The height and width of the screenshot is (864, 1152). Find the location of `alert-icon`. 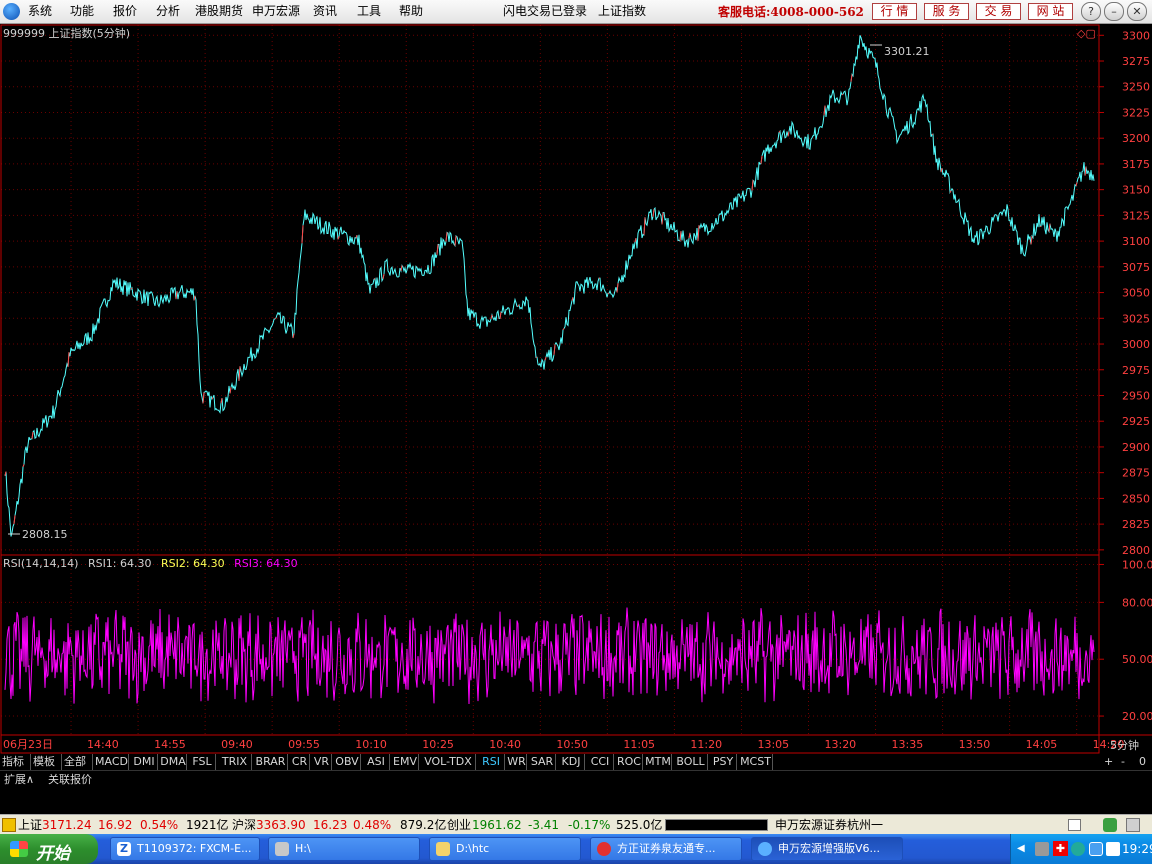

alert-icon is located at coordinates (9, 825).